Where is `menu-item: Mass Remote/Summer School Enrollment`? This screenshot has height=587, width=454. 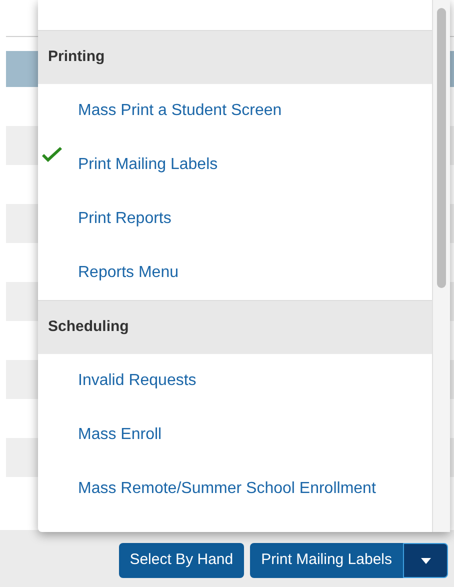
menu-item: Mass Remote/Summer School Enrollment is located at coordinates (227, 489).